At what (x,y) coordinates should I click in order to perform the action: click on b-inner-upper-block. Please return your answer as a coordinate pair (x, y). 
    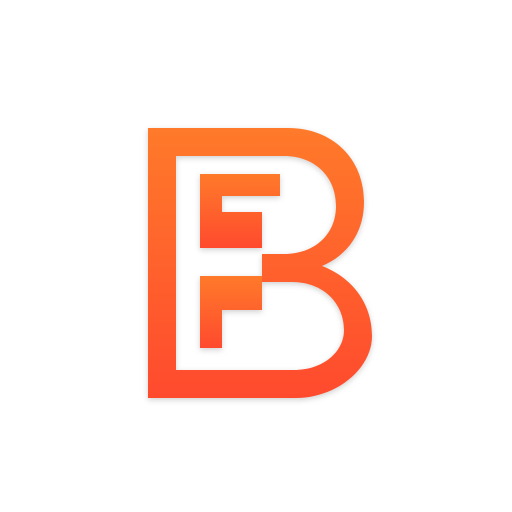
    Looking at the image, I should click on (240, 211).